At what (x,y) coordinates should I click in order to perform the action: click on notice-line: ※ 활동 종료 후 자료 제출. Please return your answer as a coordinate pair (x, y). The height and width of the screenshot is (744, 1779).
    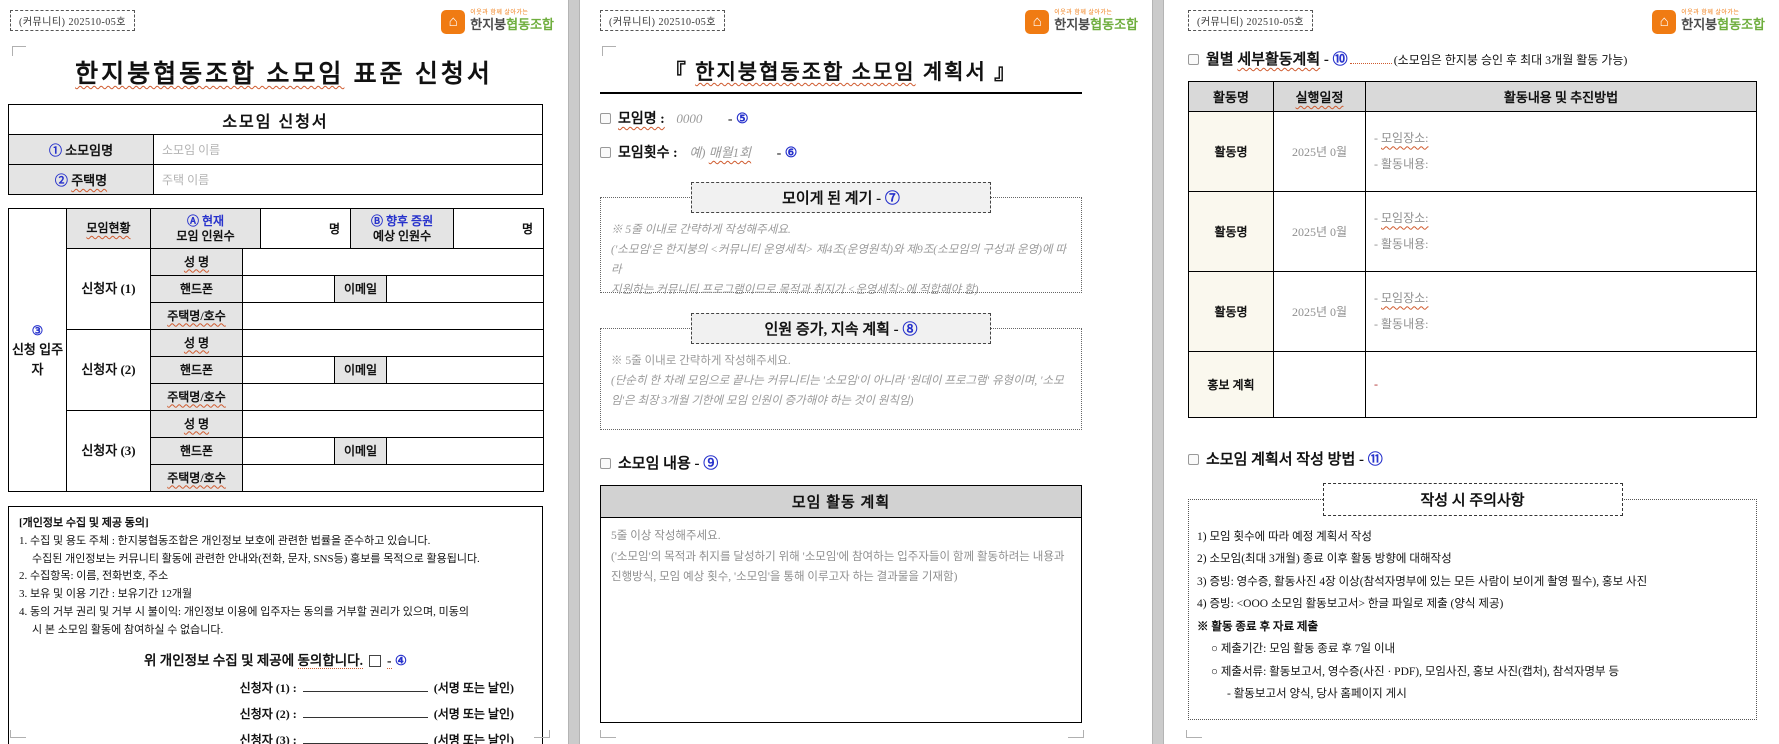
    Looking at the image, I should click on (1258, 626).